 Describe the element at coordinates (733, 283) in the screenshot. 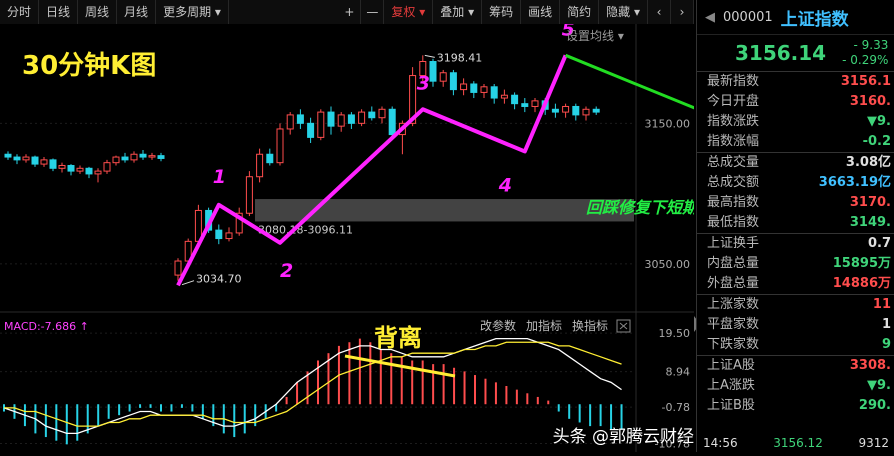

I see `quote-row-label: 外盘总量` at that location.